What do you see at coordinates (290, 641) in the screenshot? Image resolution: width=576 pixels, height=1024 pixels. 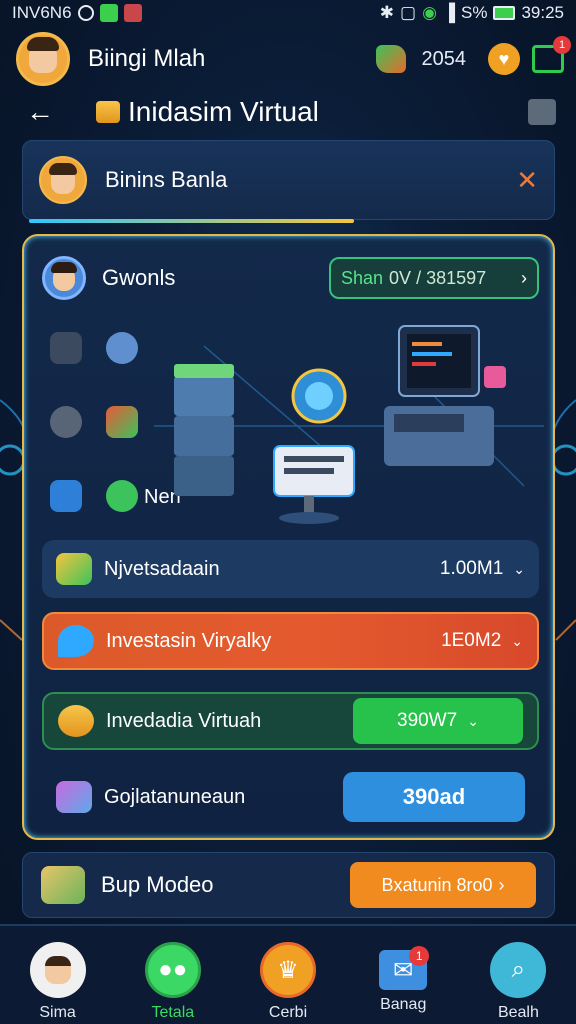 I see `investment-row-2: Investasin Viryalky 1E0M2 ⌄` at bounding box center [290, 641].